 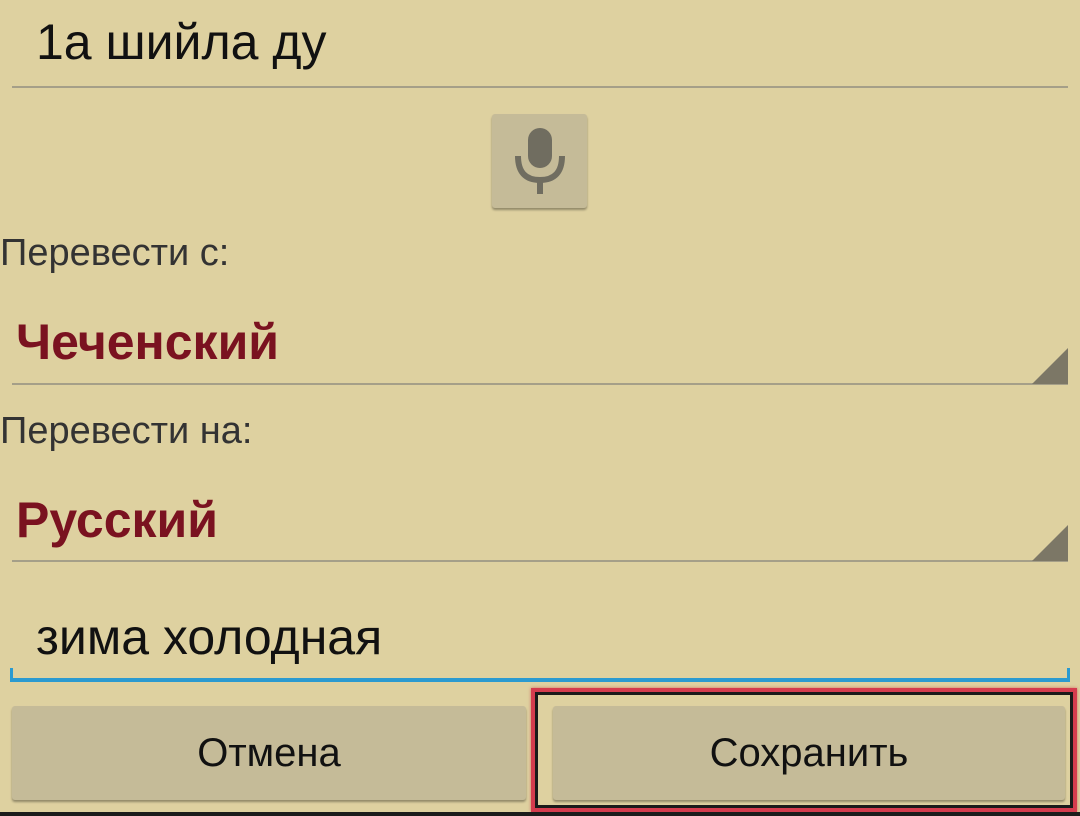 I want to click on microphone-icon, so click(x=539, y=161).